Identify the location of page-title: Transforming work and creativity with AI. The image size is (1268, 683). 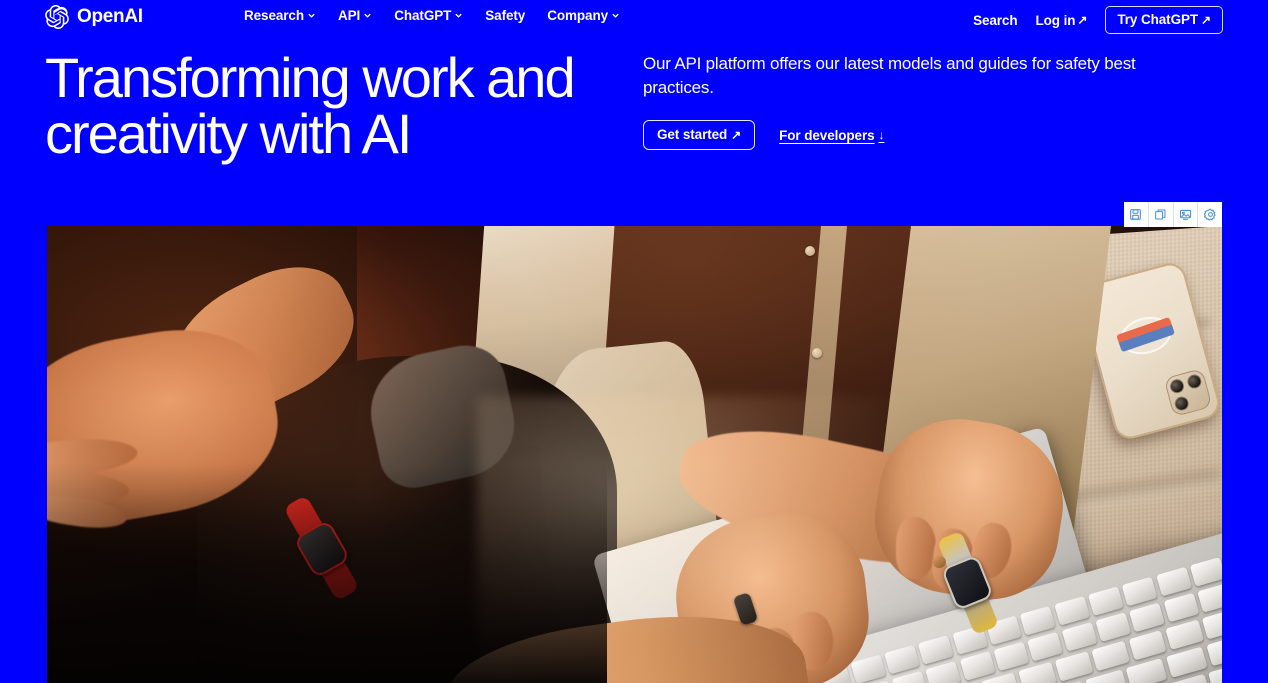
(310, 105).